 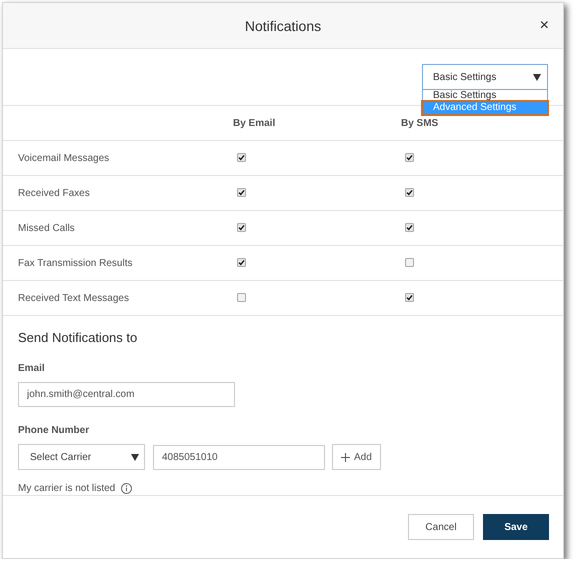 What do you see at coordinates (53, 193) in the screenshot?
I see `notification-type: Received Faxes` at bounding box center [53, 193].